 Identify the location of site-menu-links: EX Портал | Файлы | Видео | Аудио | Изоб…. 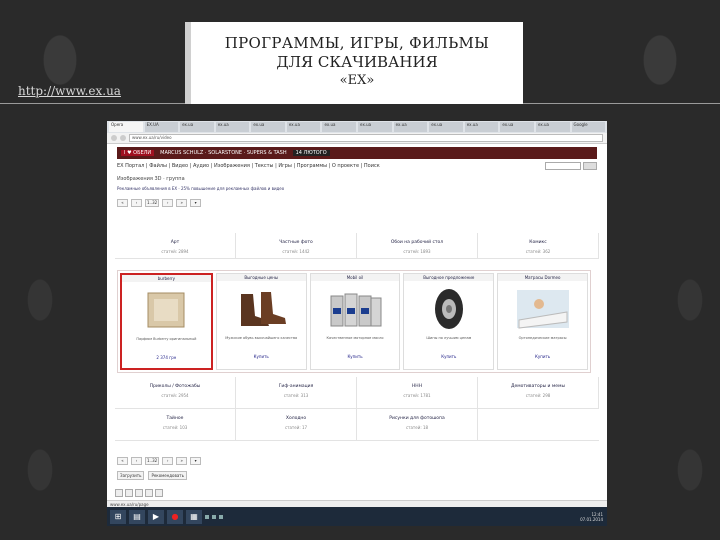
(248, 166).